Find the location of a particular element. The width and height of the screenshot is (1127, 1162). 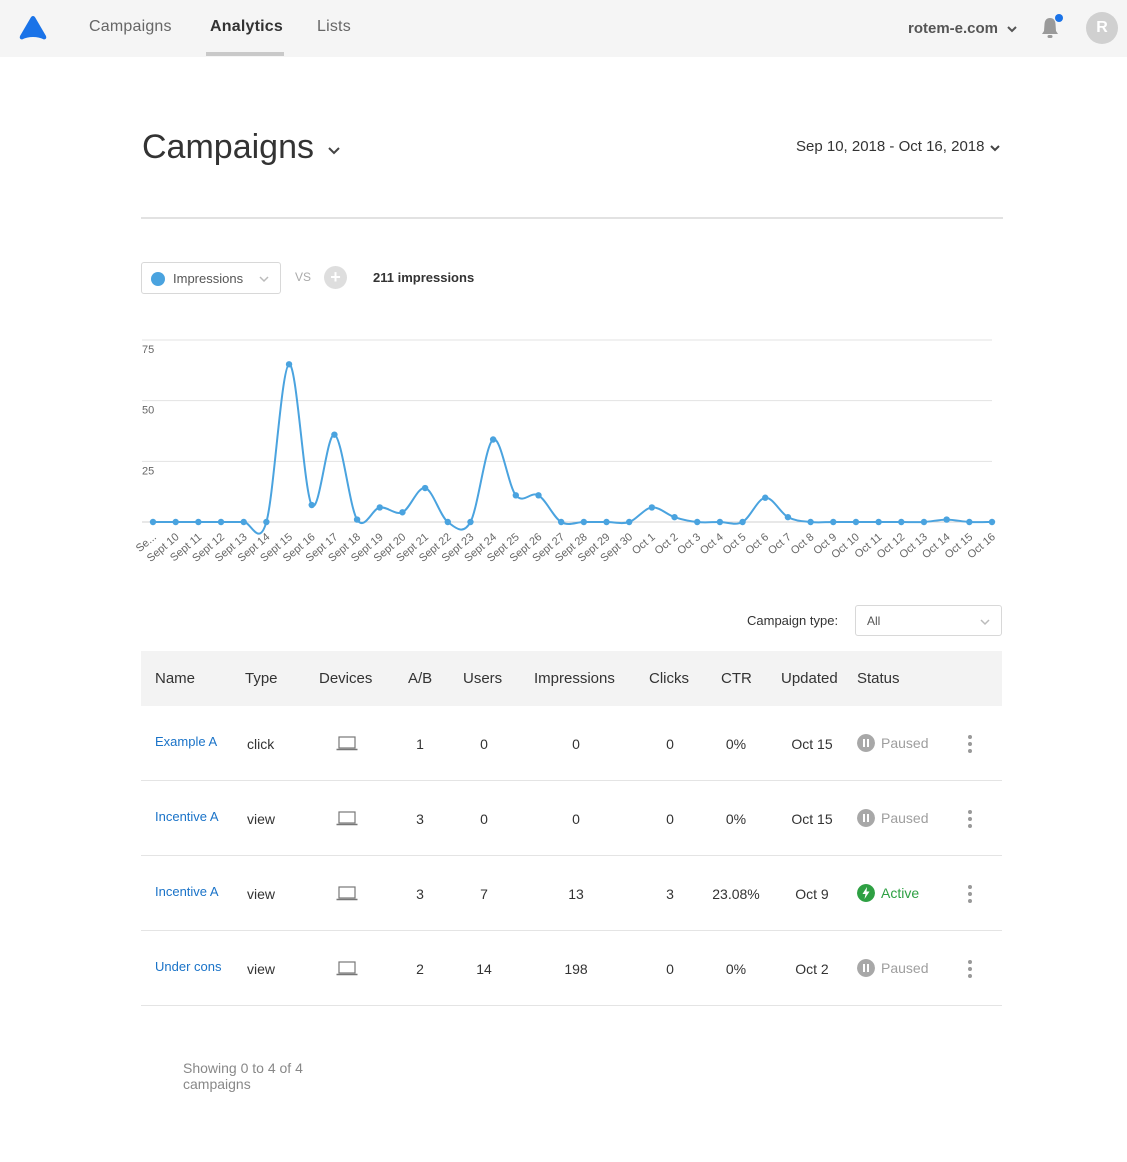

column-header-clicks: Clicks is located at coordinates (669, 678).